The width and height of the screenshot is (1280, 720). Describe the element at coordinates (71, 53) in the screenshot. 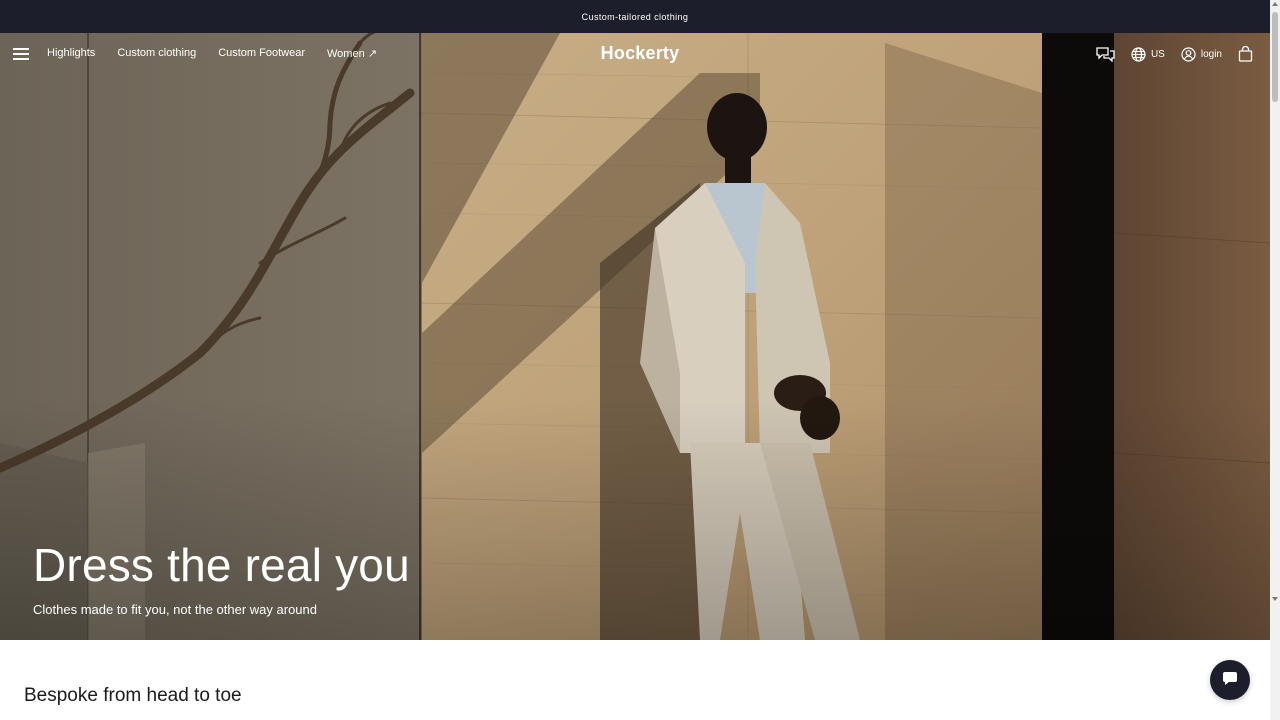

I see `nav-link-highlights: Highlights` at that location.